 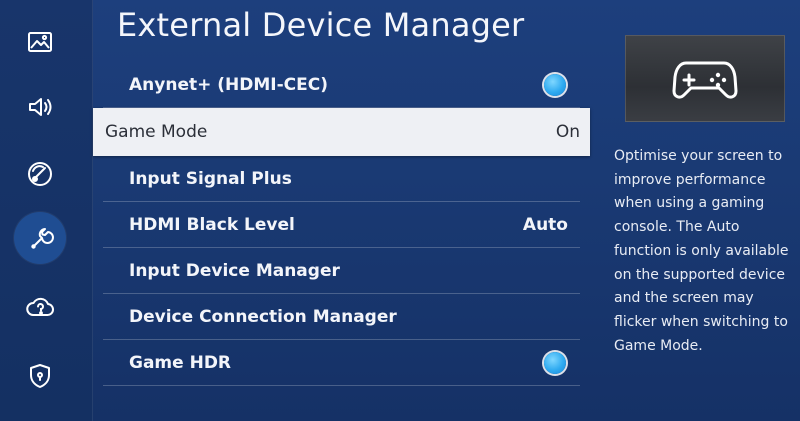 I want to click on menu-item-game-mode: Game Mode On, so click(x=341, y=132).